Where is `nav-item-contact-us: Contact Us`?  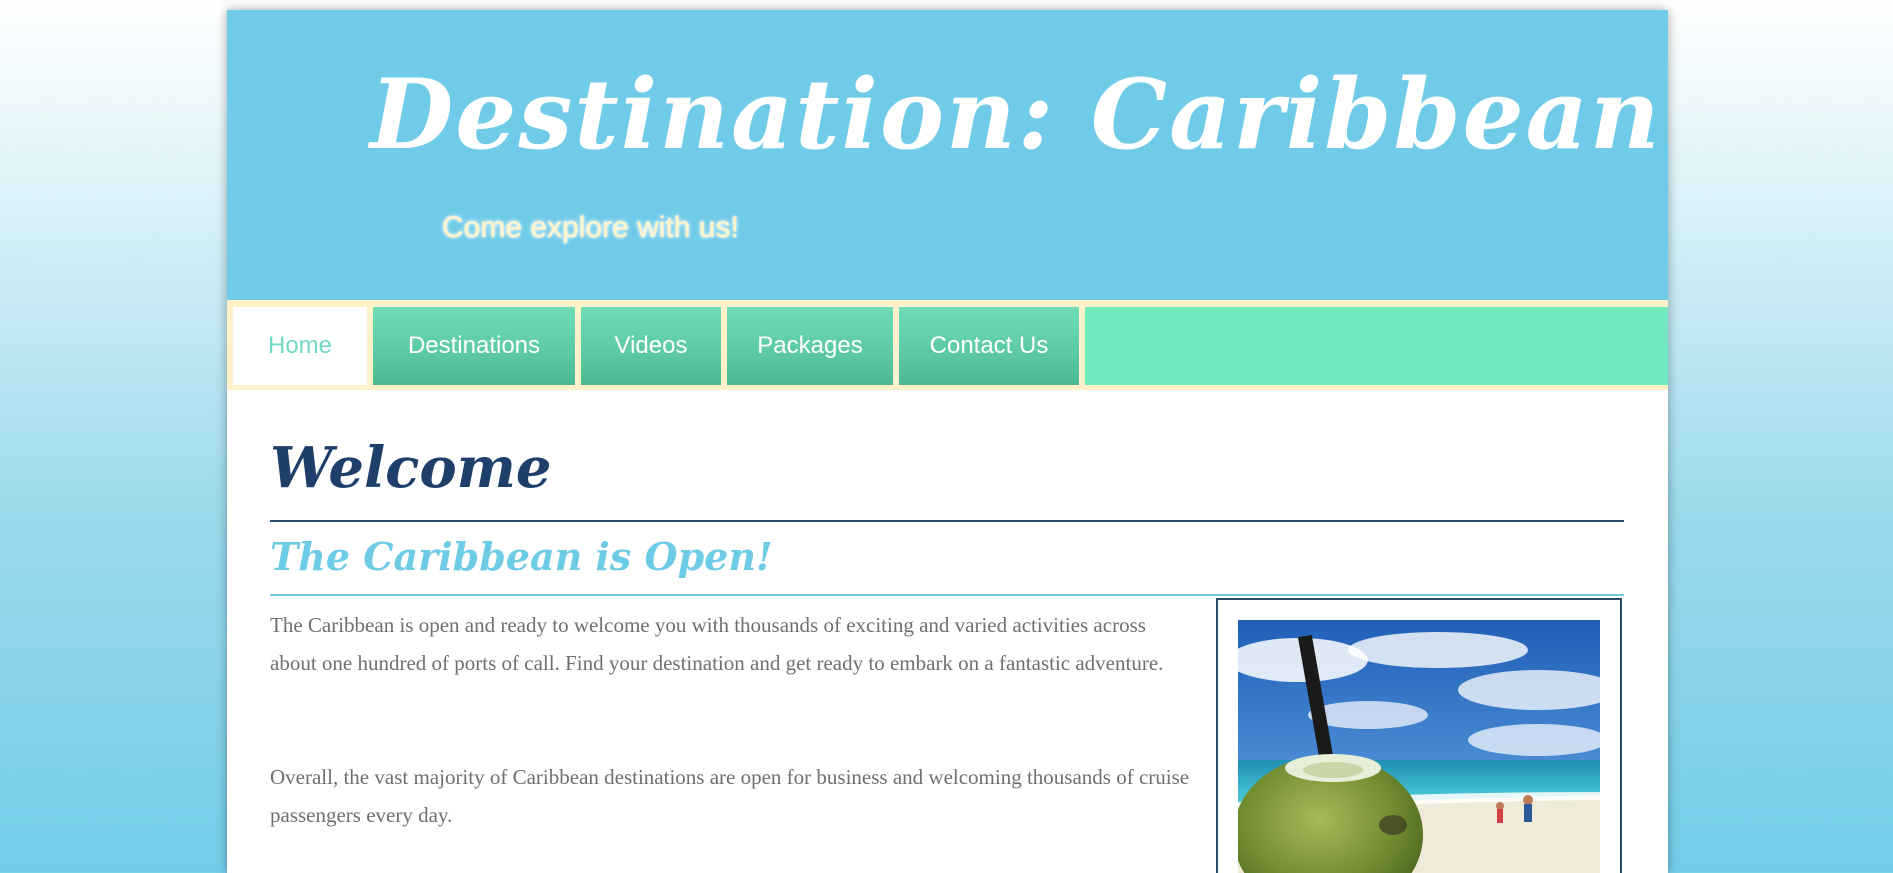 nav-item-contact-us: Contact Us is located at coordinates (989, 346).